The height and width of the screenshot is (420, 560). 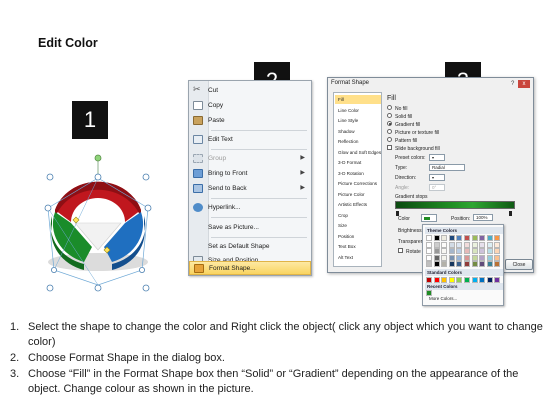 What do you see at coordinates (437, 187) in the screenshot?
I see `angle-field: 0°` at bounding box center [437, 187].